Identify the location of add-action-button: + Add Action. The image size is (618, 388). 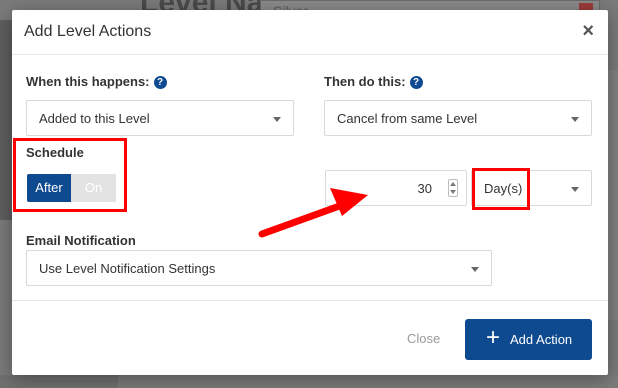
(528, 339).